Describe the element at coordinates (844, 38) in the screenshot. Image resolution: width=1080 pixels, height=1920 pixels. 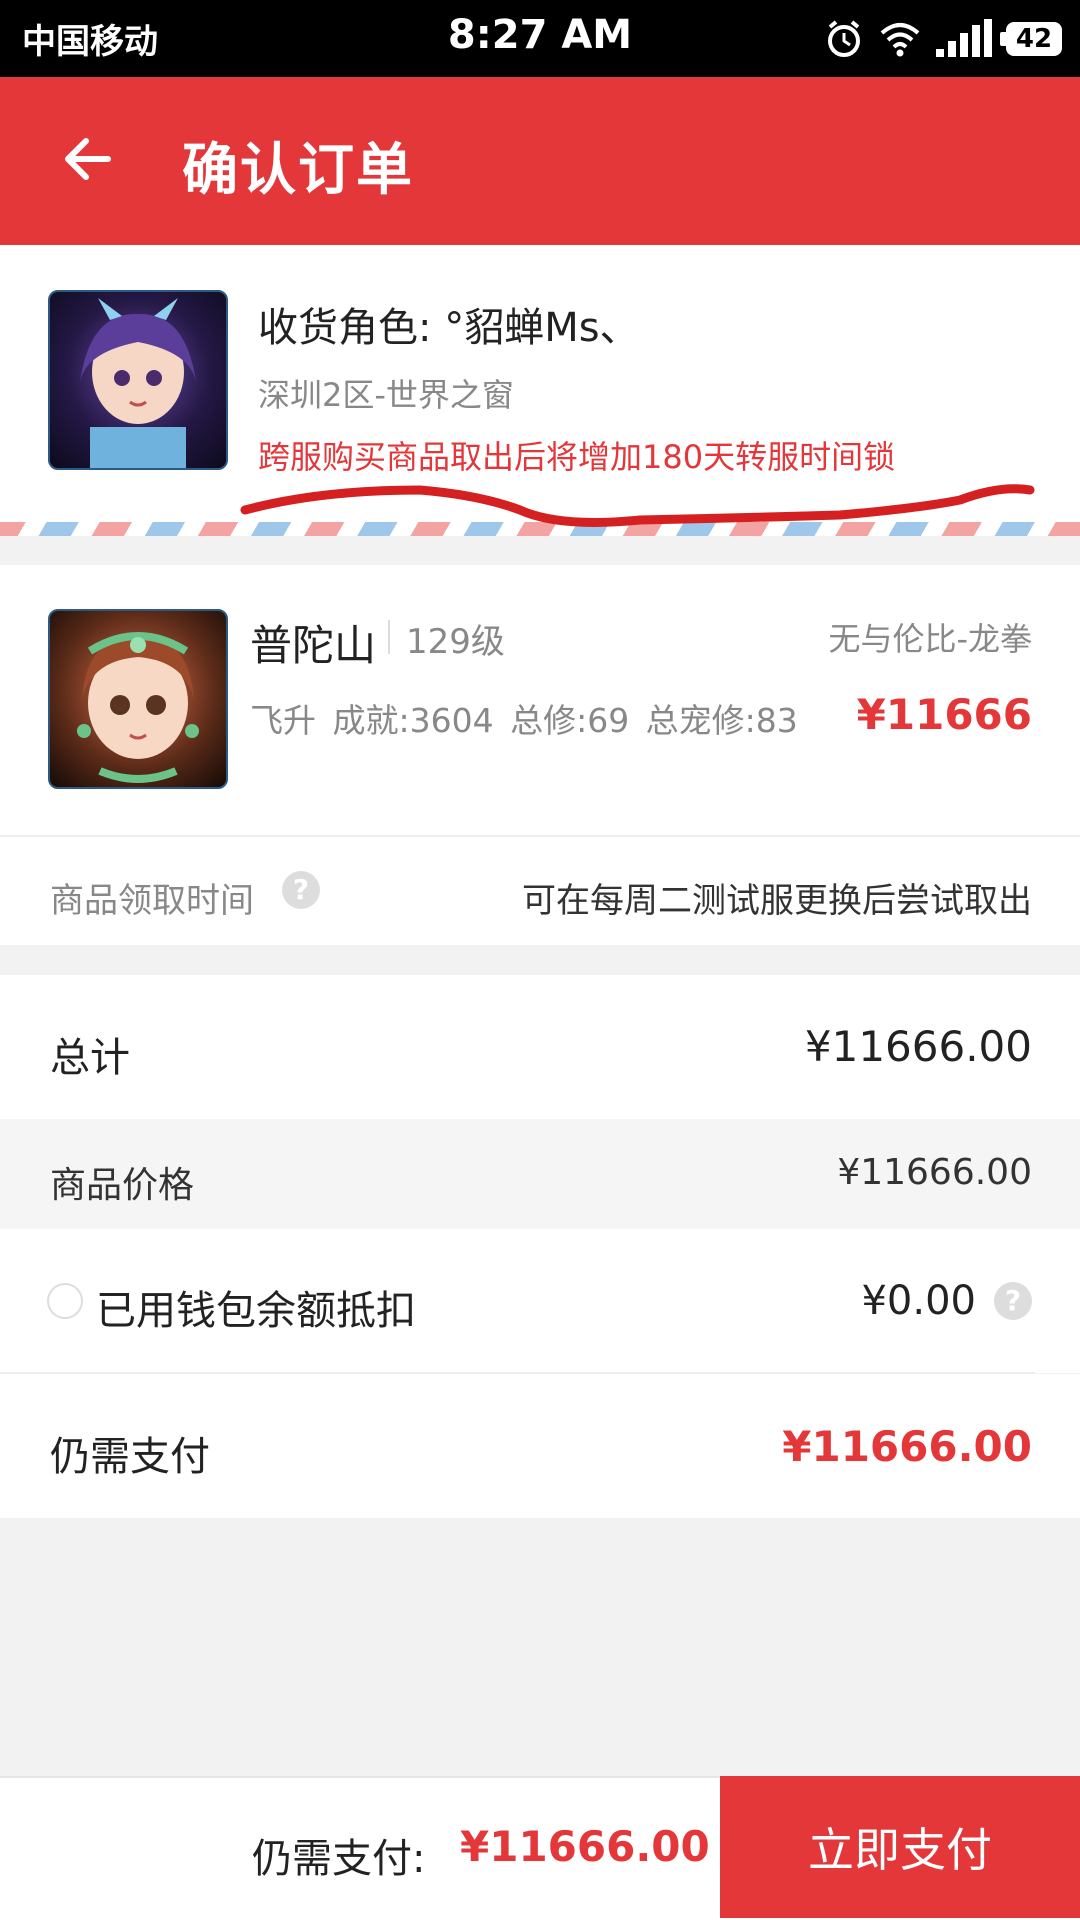
I see `alarm-icon` at that location.